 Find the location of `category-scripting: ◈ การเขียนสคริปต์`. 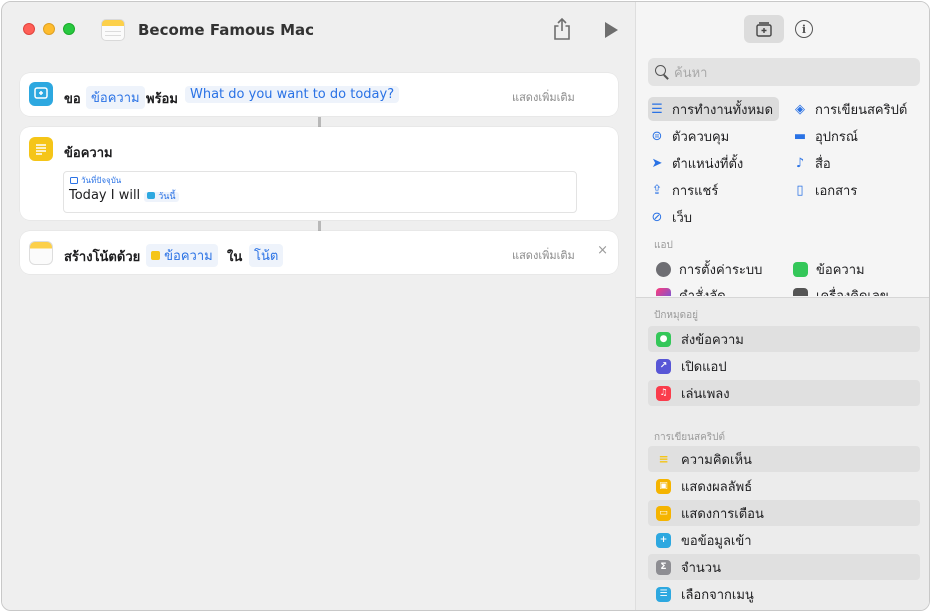

category-scripting: ◈ การเขียนสคริปต์ is located at coordinates (849, 109).